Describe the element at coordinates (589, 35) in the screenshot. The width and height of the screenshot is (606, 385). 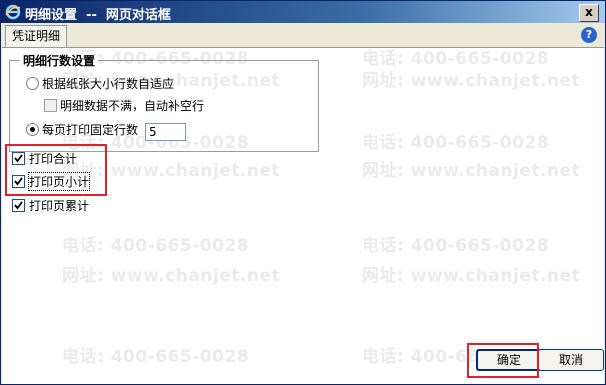
I see `help-icon: ?` at that location.